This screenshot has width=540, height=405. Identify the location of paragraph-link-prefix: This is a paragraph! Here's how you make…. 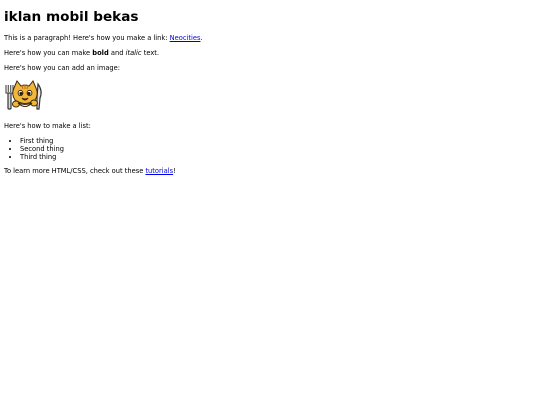
(87, 38).